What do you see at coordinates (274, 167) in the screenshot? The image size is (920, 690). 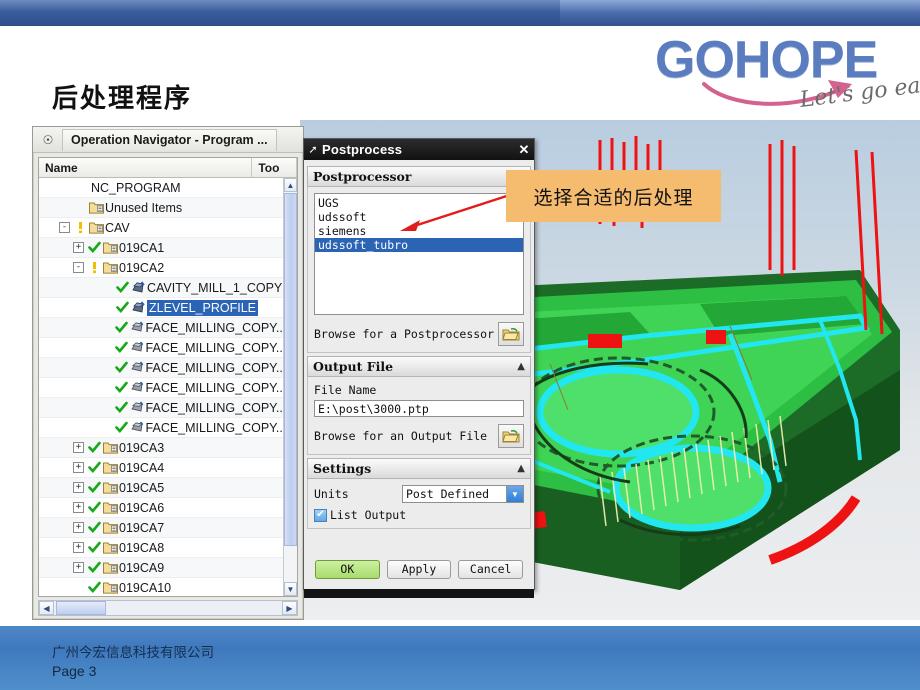 I see `column-header-tool: Too` at bounding box center [274, 167].